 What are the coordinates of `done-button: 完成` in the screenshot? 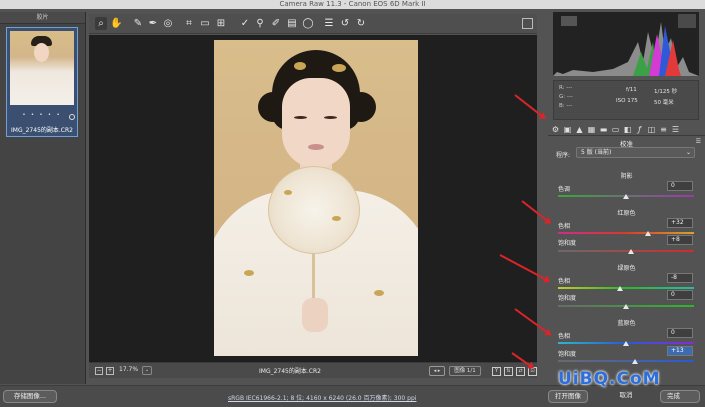 It's located at (680, 396).